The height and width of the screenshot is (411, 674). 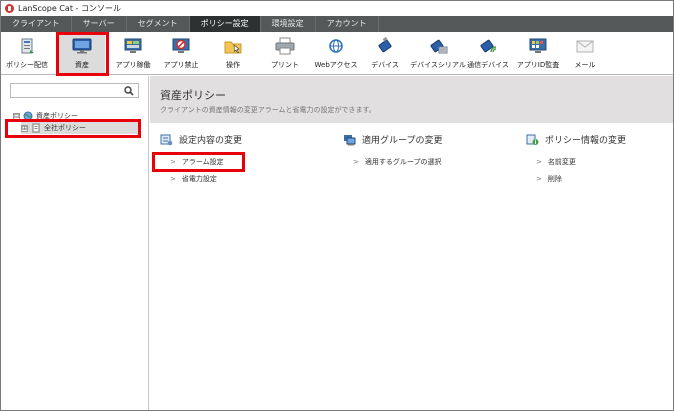 I want to click on tool-asset: 資産, so click(x=82, y=53).